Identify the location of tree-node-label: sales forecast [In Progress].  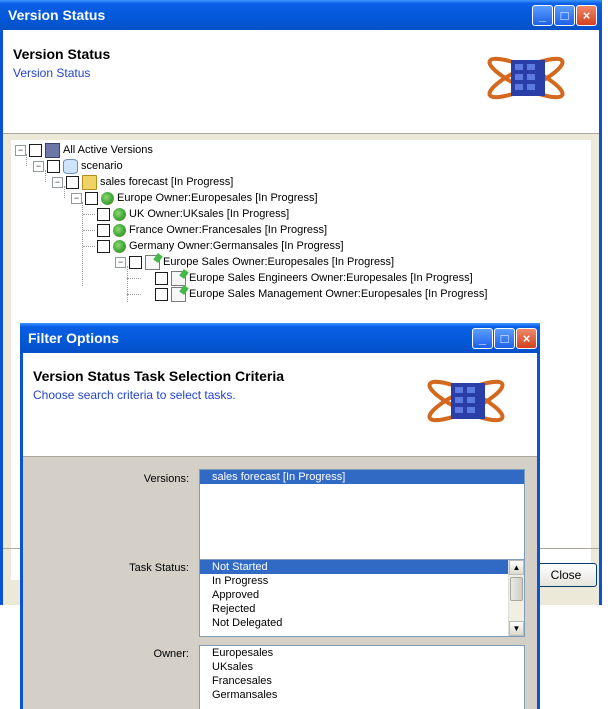
(167, 182).